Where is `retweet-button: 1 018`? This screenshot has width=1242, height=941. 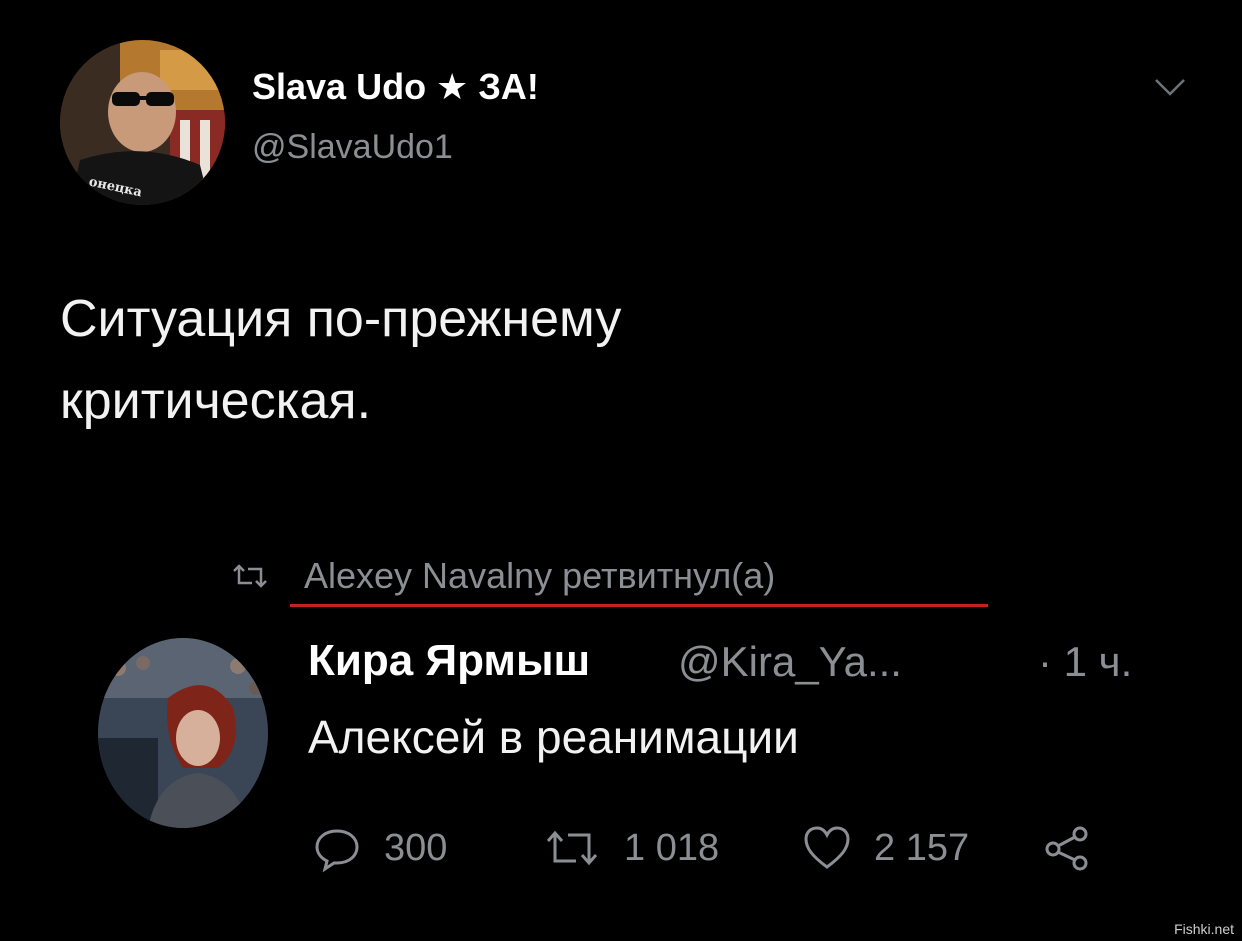 retweet-button: 1 018 is located at coordinates (630, 848).